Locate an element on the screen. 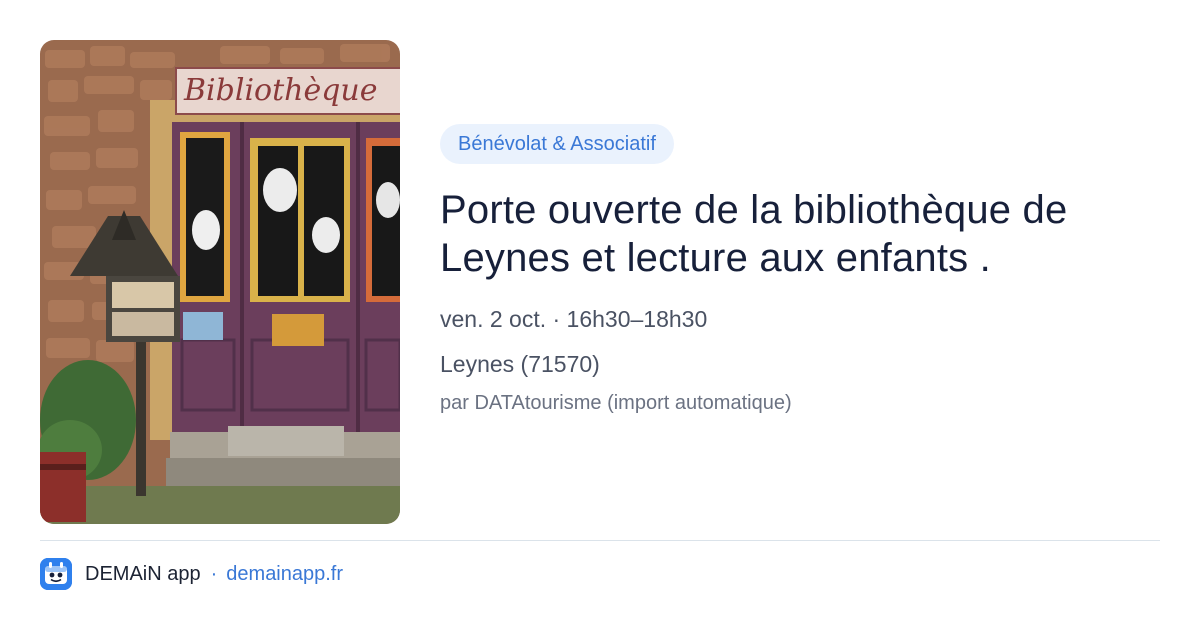 This screenshot has width=1200, height=630. event-location: Leynes (71570) is located at coordinates (520, 364).